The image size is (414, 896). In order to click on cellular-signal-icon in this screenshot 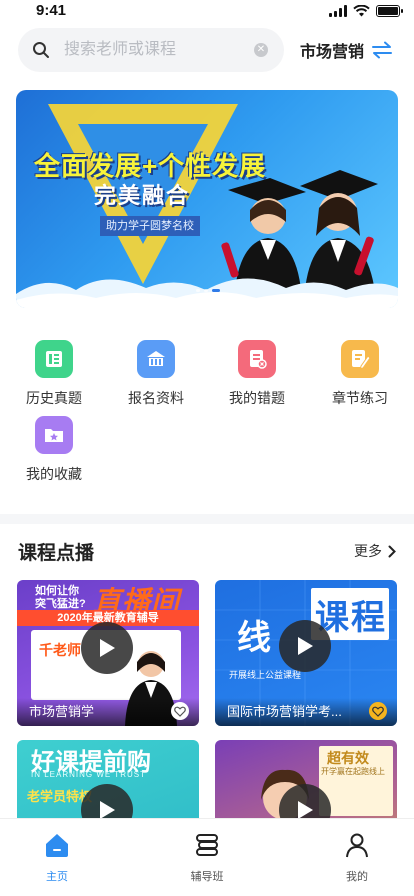, I will do `click(338, 11)`.